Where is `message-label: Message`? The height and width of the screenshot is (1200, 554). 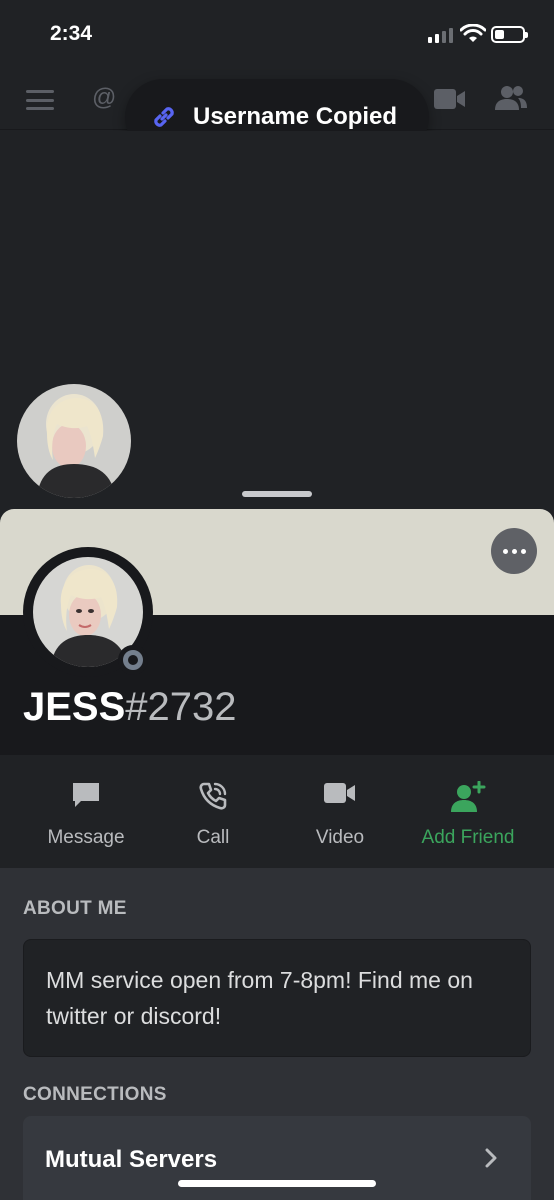 message-label: Message is located at coordinates (86, 837).